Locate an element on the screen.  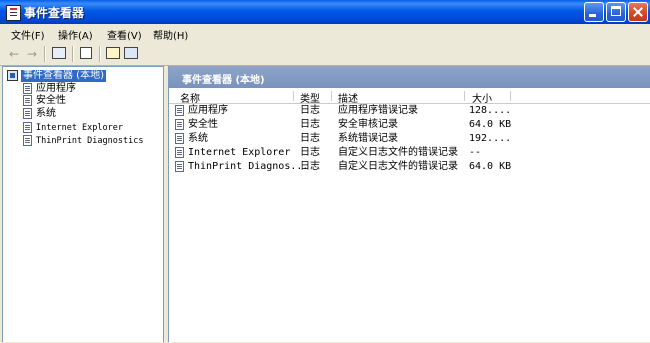
pane-title: 事件查看器 (本地) is located at coordinates (223, 80).